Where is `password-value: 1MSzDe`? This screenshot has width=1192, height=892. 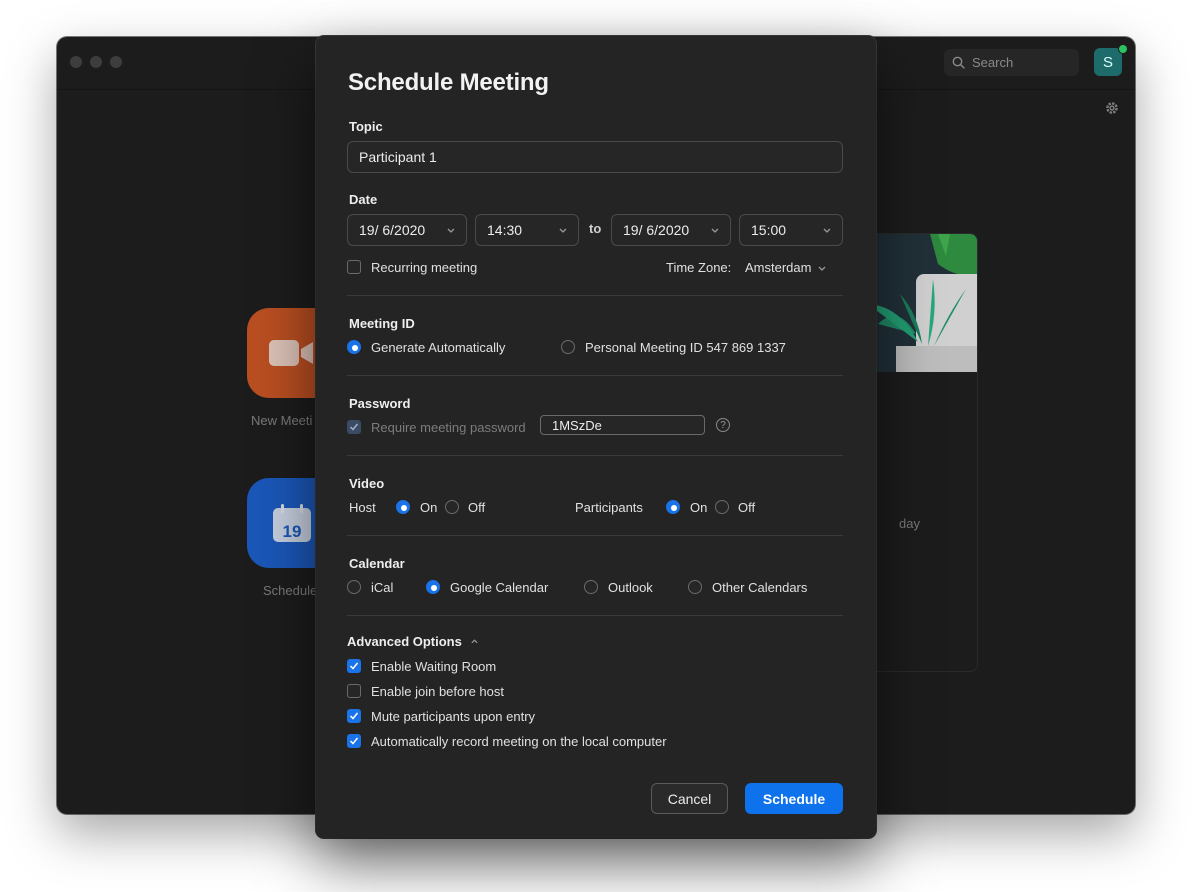 password-value: 1MSzDe is located at coordinates (577, 425).